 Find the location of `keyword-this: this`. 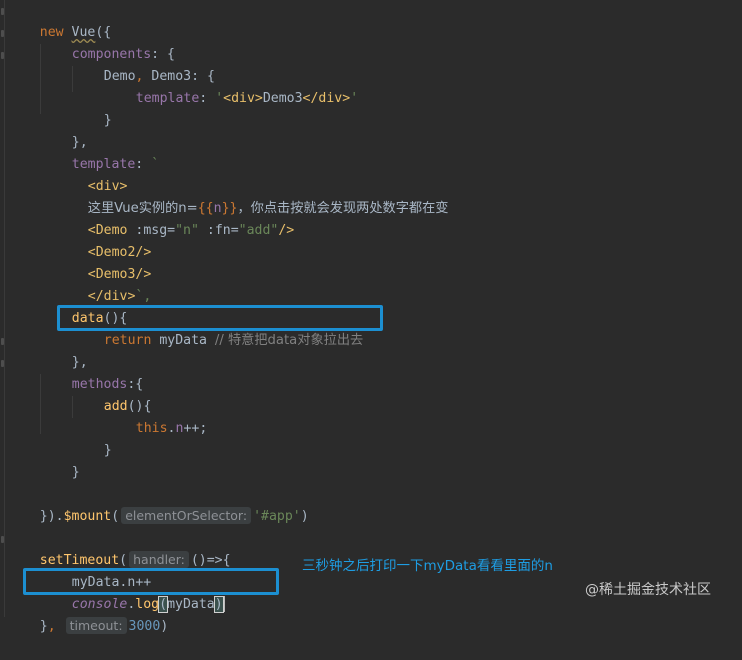

keyword-this: this is located at coordinates (151, 428).